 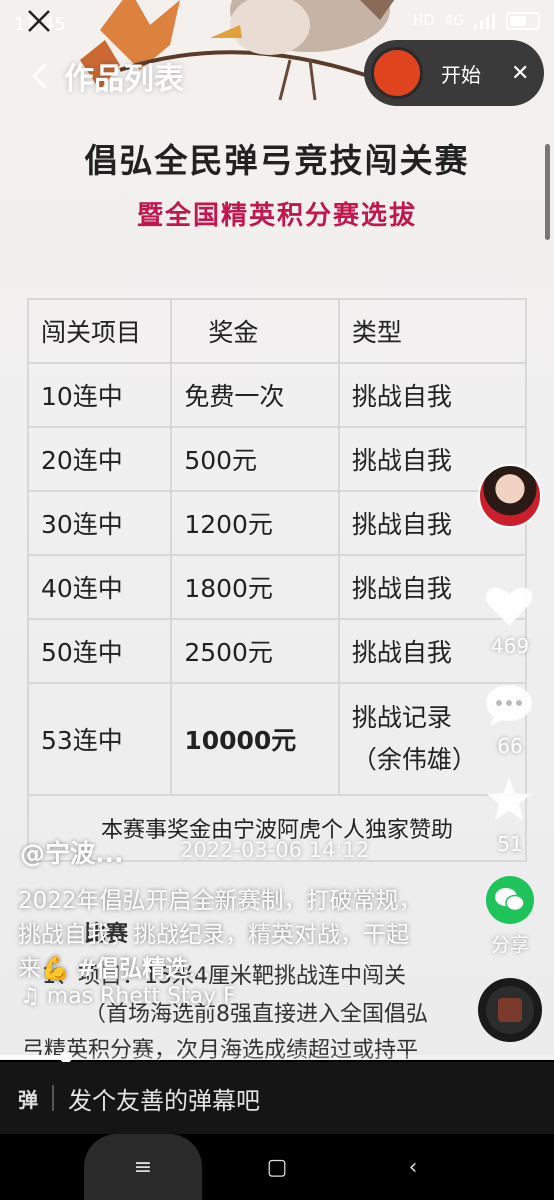 I want to click on table-header-cell: 闯关项目, so click(x=99, y=331).